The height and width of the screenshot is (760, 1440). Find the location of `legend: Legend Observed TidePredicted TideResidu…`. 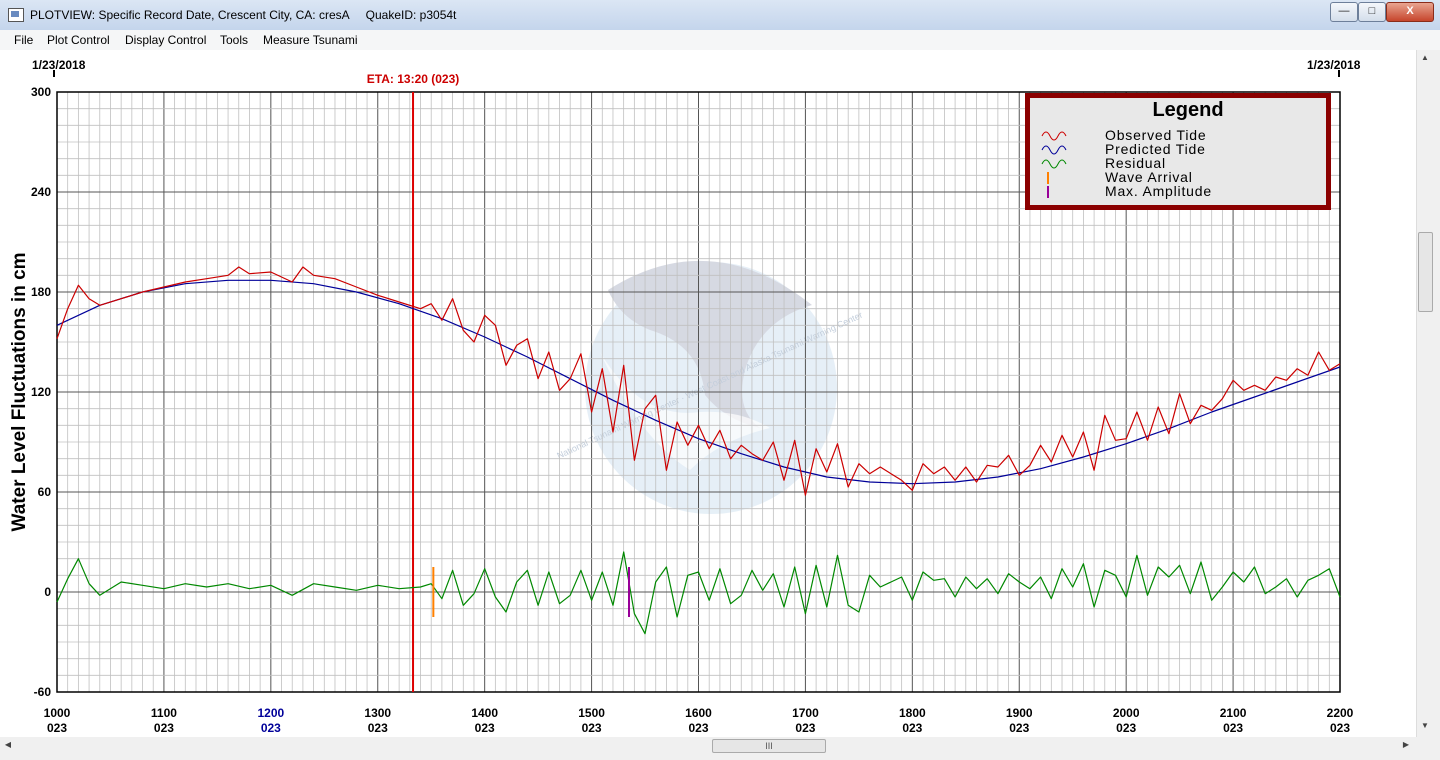

legend: Legend Observed TidePredicted TideResidu… is located at coordinates (1178, 151).